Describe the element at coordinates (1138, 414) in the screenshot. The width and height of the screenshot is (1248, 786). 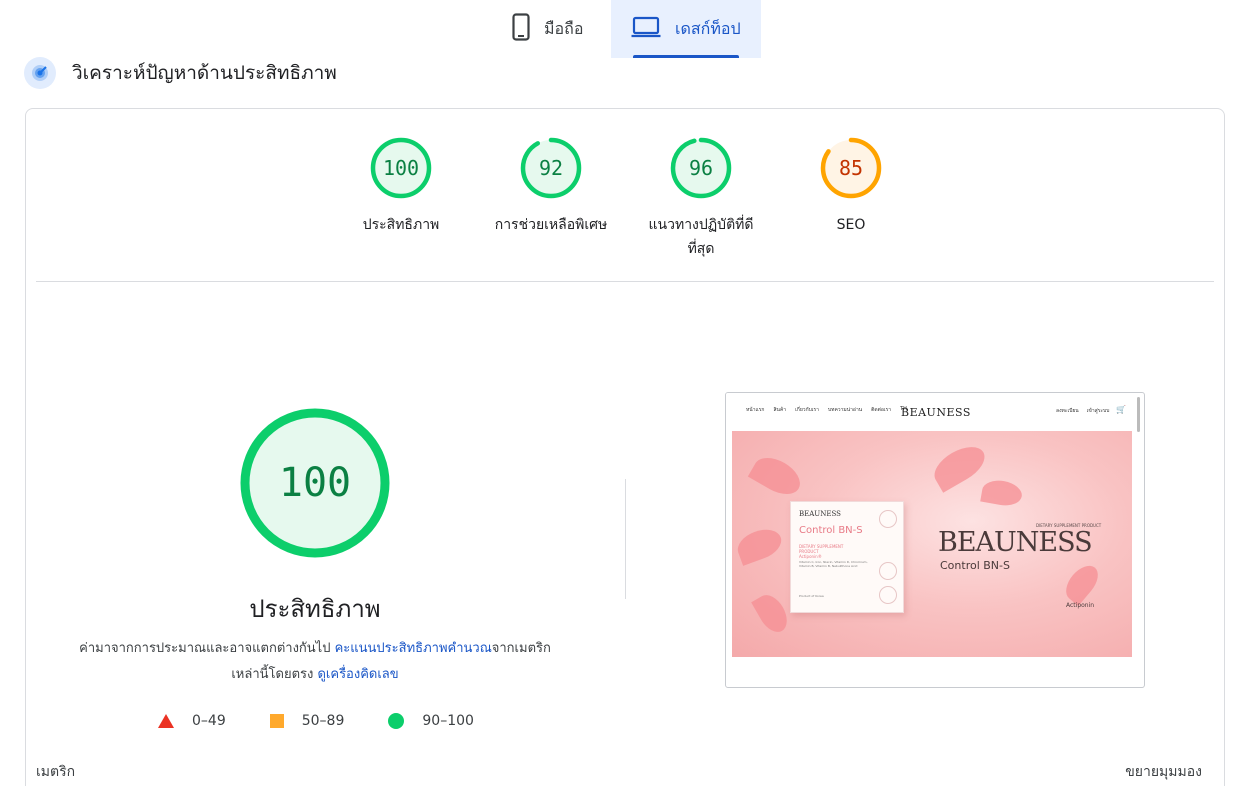
I see `thumb-scrollbar` at that location.